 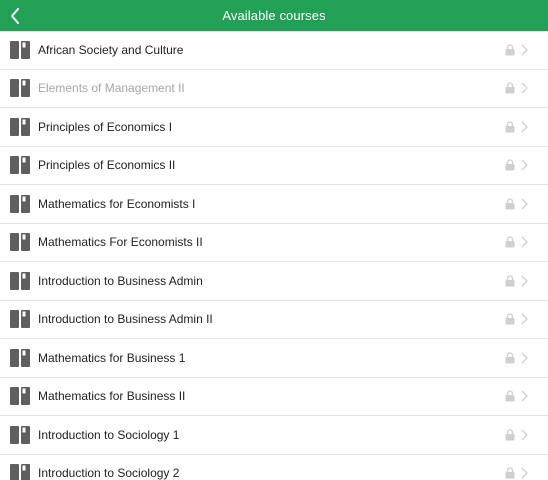 What do you see at coordinates (274, 50) in the screenshot?
I see `course-row: African Society and Culture` at bounding box center [274, 50].